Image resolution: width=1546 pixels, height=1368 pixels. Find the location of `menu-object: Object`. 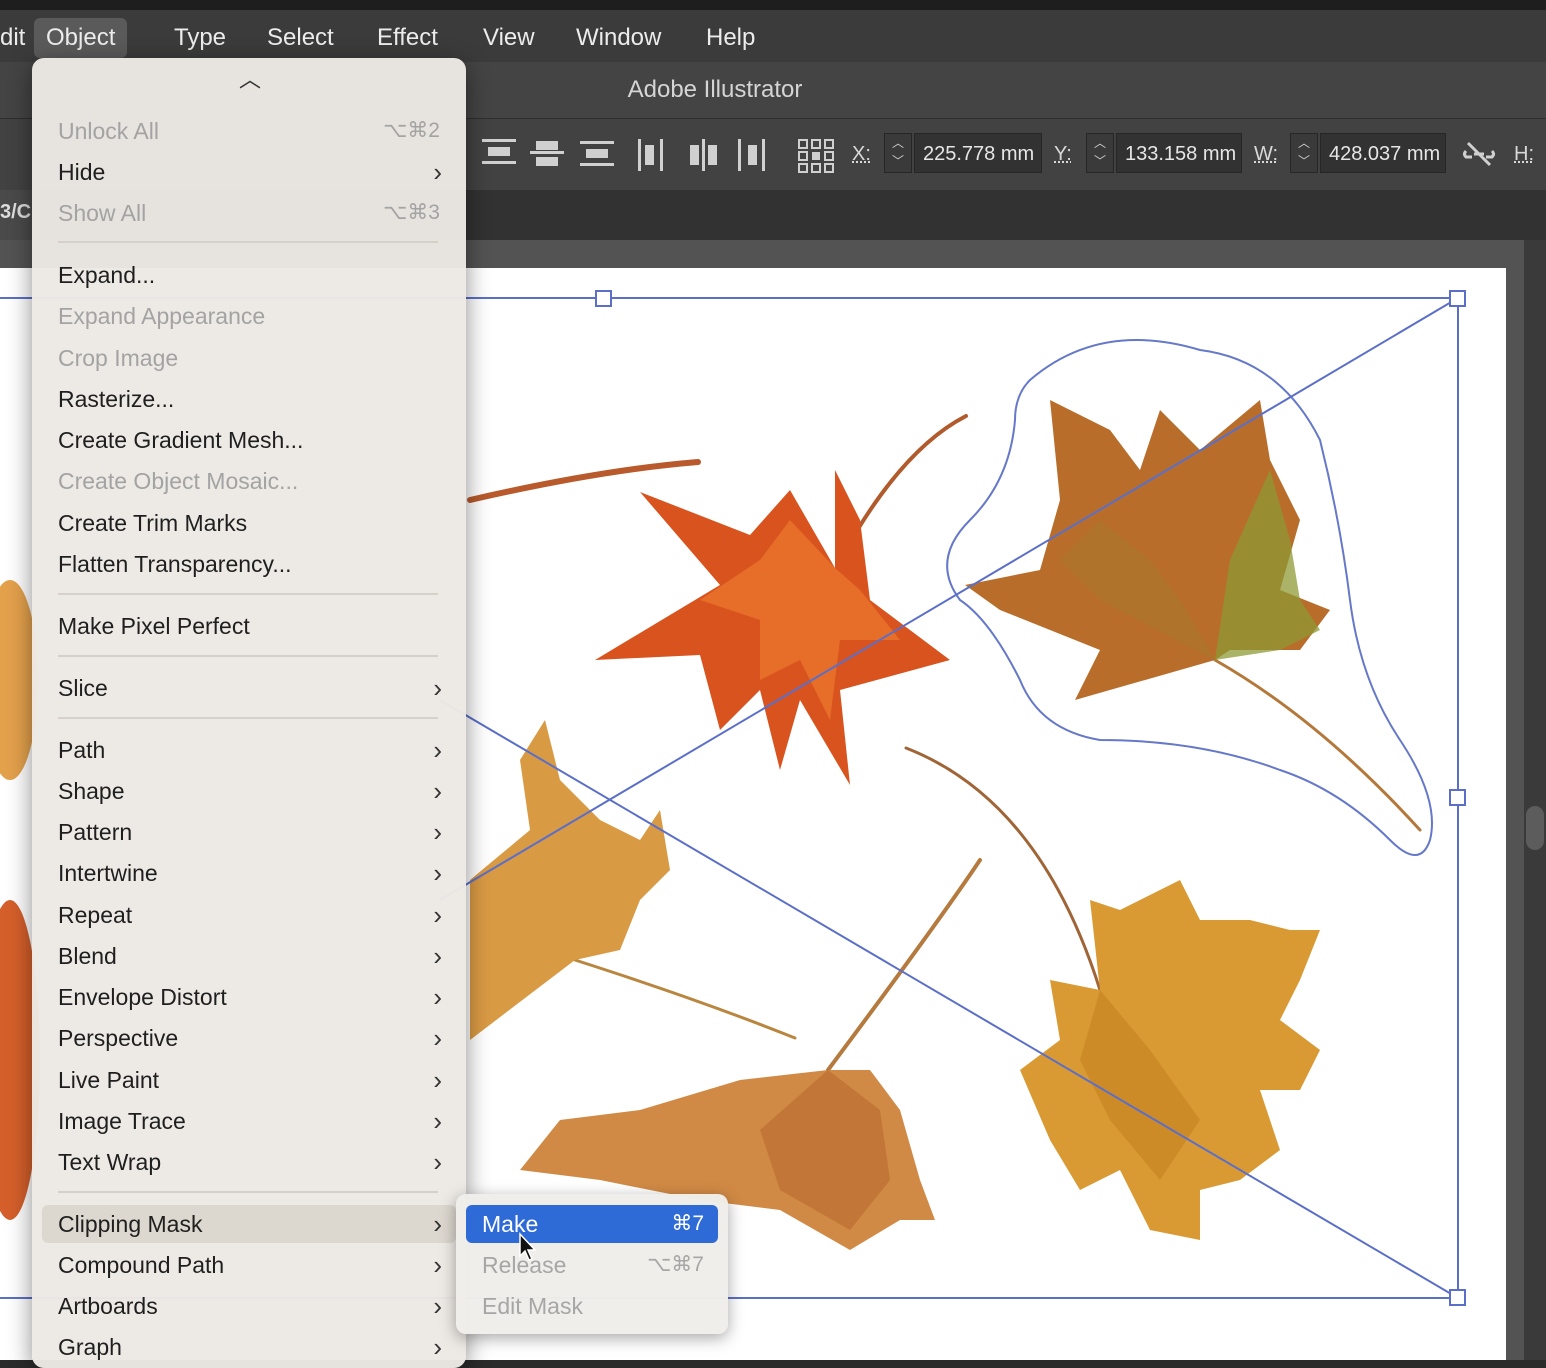

menu-object: Object is located at coordinates (81, 38).